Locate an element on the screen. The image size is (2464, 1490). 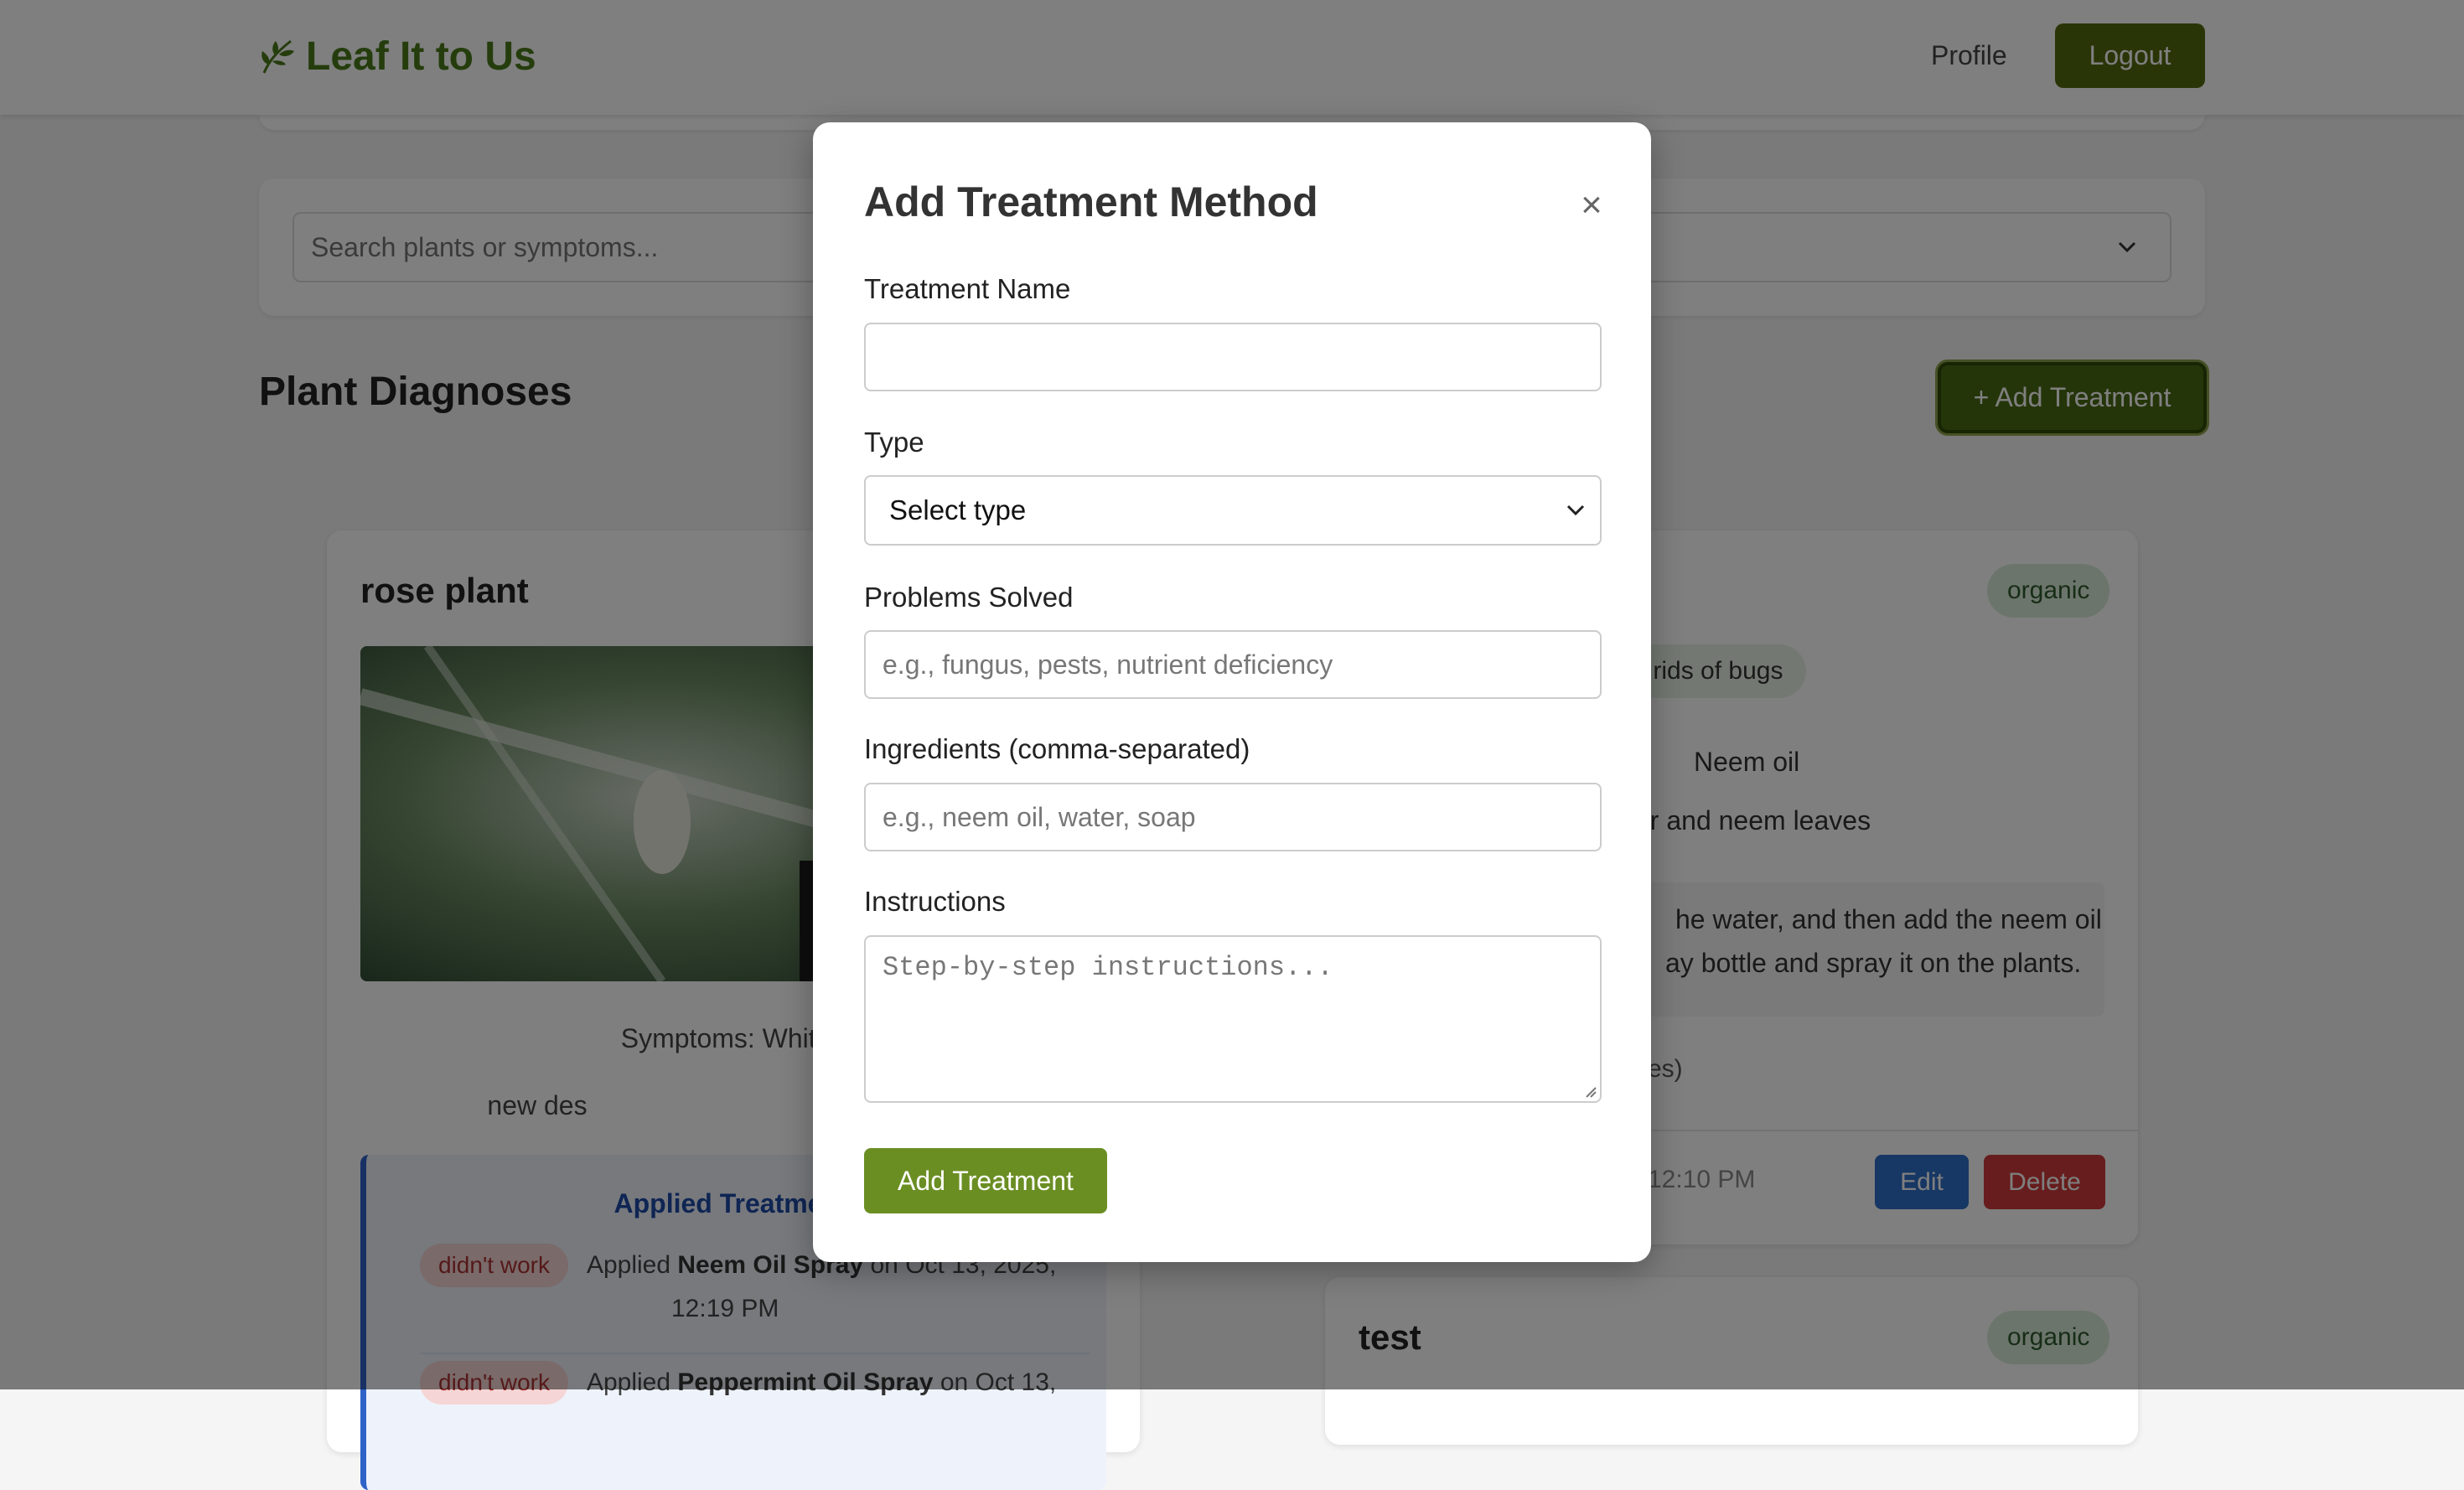
ingredients-input is located at coordinates (1233, 817).